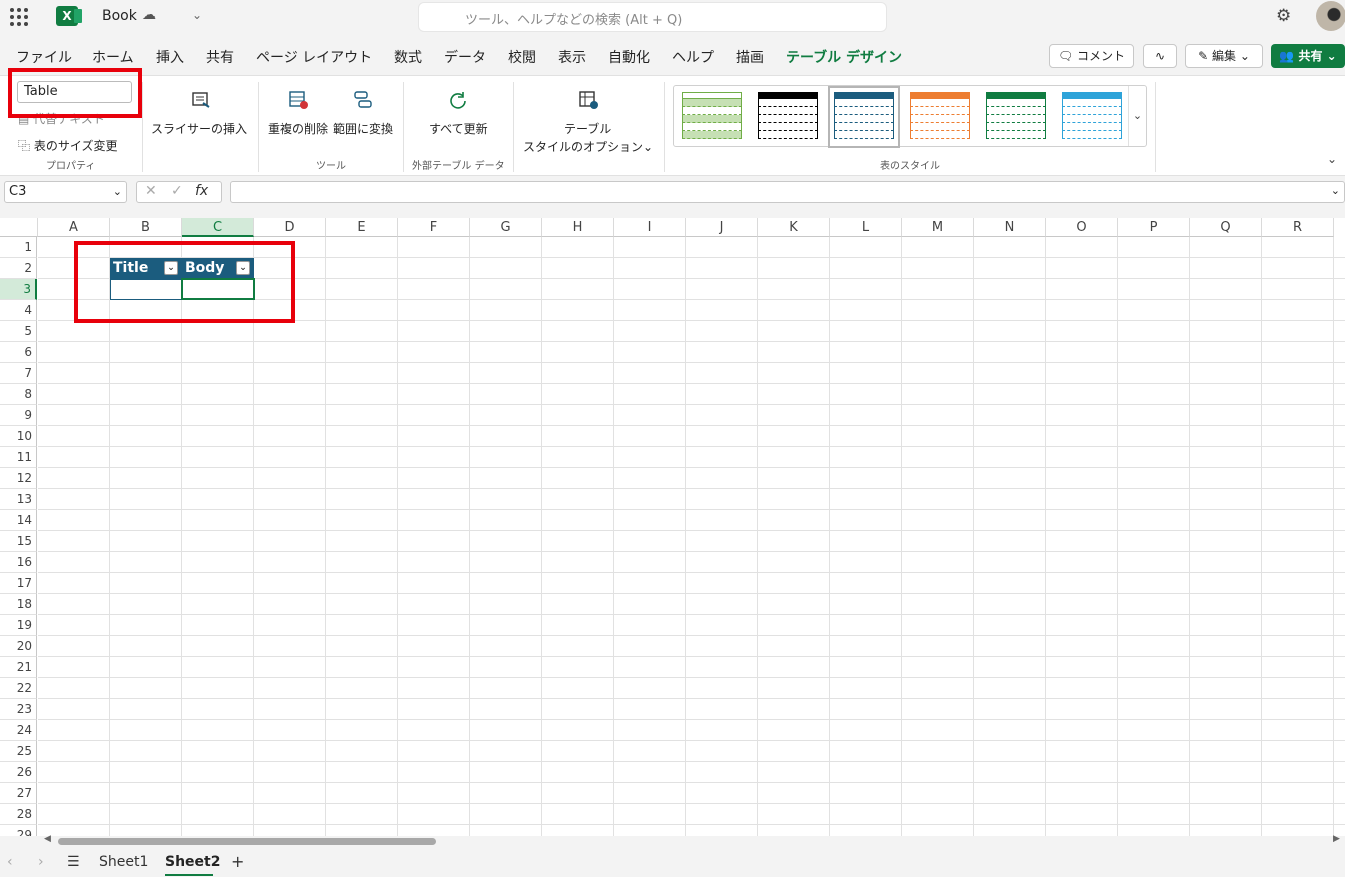  What do you see at coordinates (18, 457) in the screenshot?
I see `row-header: 11` at bounding box center [18, 457].